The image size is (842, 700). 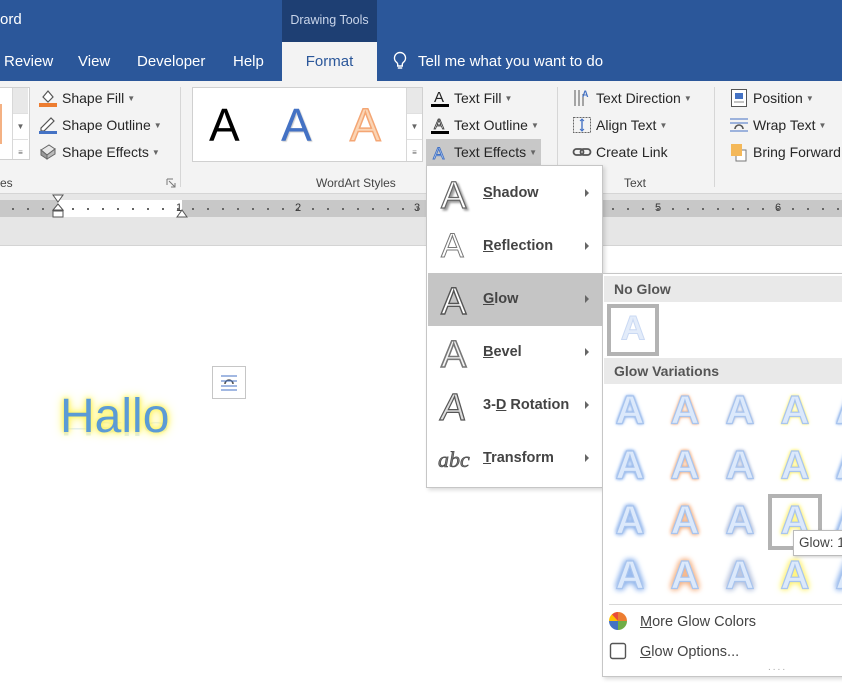 I want to click on wordart-style-black: A, so click(x=224, y=125).